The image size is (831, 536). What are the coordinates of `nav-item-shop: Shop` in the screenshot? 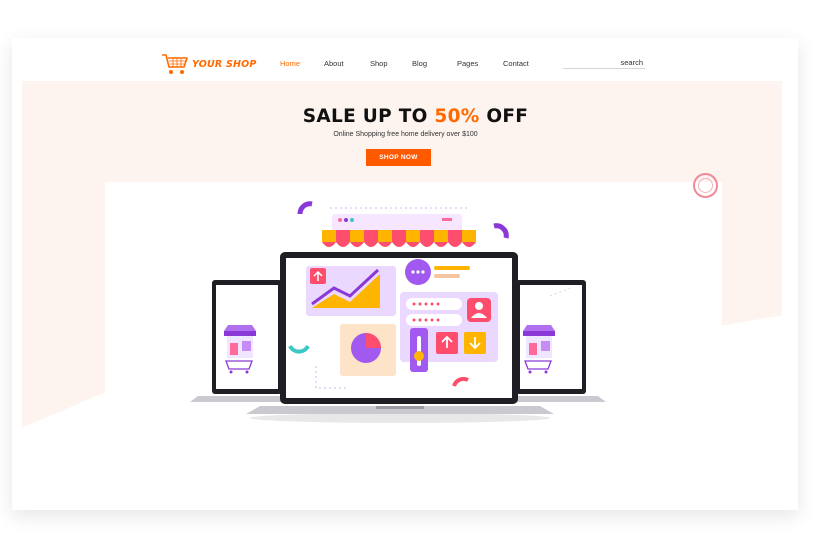 It's located at (379, 63).